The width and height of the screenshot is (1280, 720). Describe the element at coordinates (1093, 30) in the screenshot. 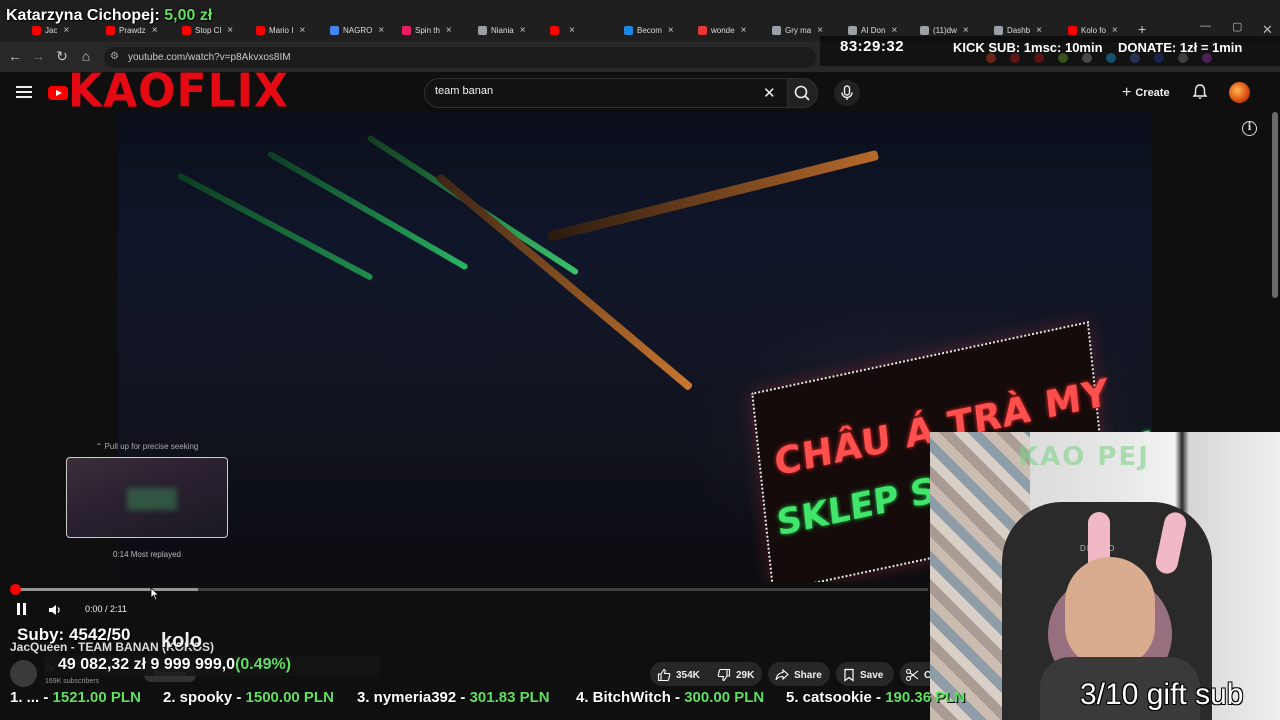

I see `tab-title: Kolo fo` at that location.